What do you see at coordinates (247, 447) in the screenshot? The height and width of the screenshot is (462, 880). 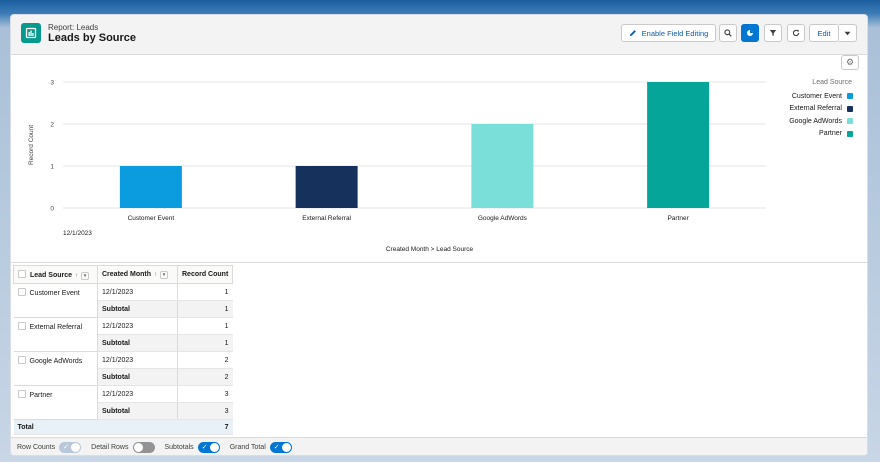 I see `grand-total-label: Grand Total` at bounding box center [247, 447].